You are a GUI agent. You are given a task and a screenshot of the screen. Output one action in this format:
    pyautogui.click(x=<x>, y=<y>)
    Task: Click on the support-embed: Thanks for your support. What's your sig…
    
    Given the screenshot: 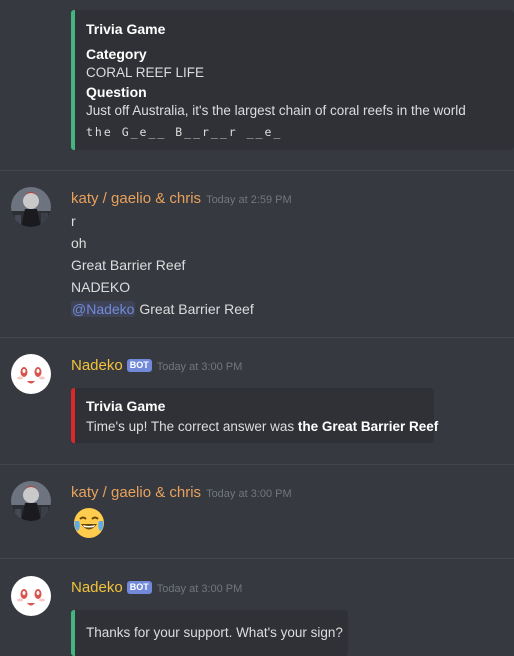 What is the action you would take?
    pyautogui.click(x=209, y=633)
    